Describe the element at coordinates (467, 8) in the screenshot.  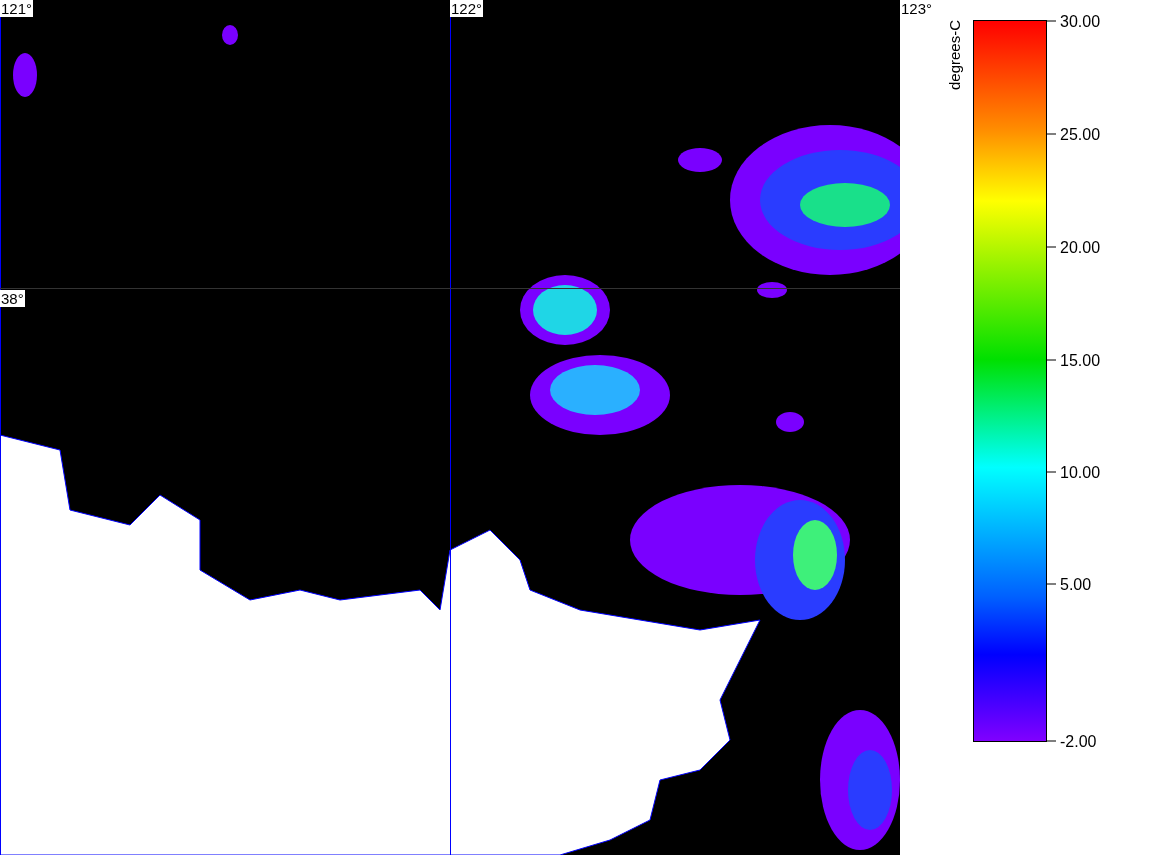
I see `longitude-label: 122°` at that location.